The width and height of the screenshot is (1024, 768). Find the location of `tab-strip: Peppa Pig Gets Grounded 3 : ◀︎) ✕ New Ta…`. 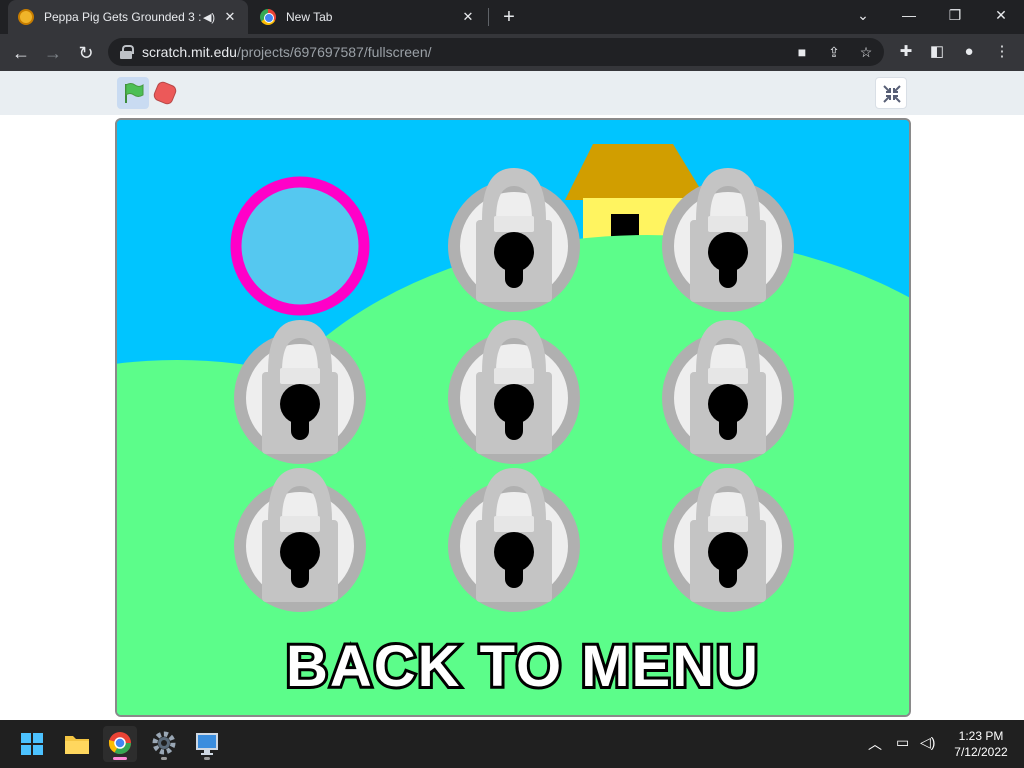

tab-strip: Peppa Pig Gets Grounded 3 : ◀︎) ✕ New Ta… is located at coordinates (512, 17).